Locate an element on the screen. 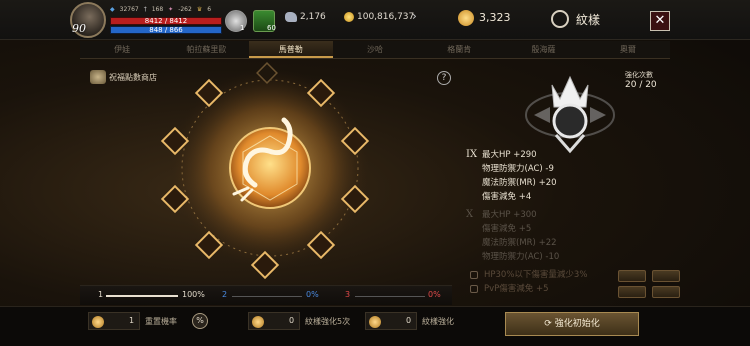  enhance-label: 紋樣強化 is located at coordinates (438, 321).